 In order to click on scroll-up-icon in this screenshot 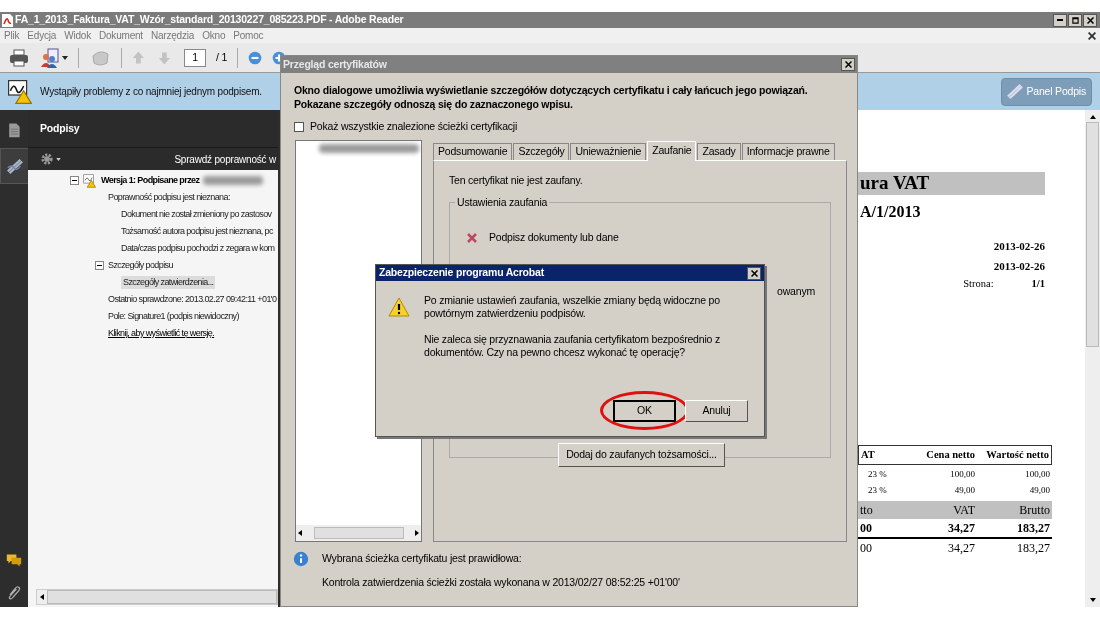, I will do `click(1092, 117)`.